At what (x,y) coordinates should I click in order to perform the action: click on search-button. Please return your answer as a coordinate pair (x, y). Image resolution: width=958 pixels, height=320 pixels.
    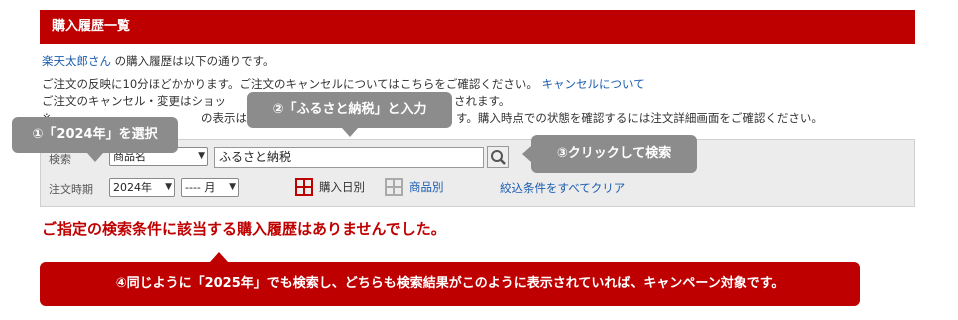
    Looking at the image, I should click on (498, 157).